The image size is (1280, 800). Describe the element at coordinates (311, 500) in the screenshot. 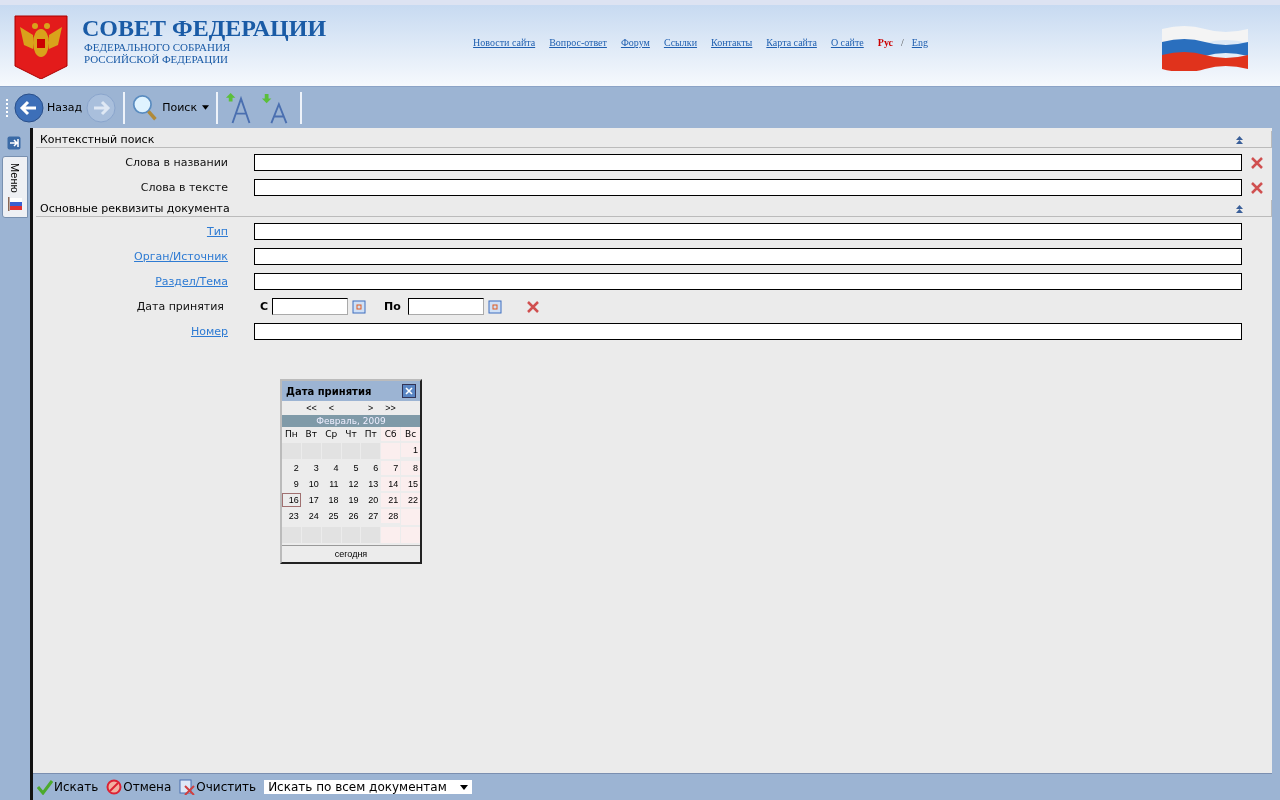

I see `calendar-day: 17` at that location.